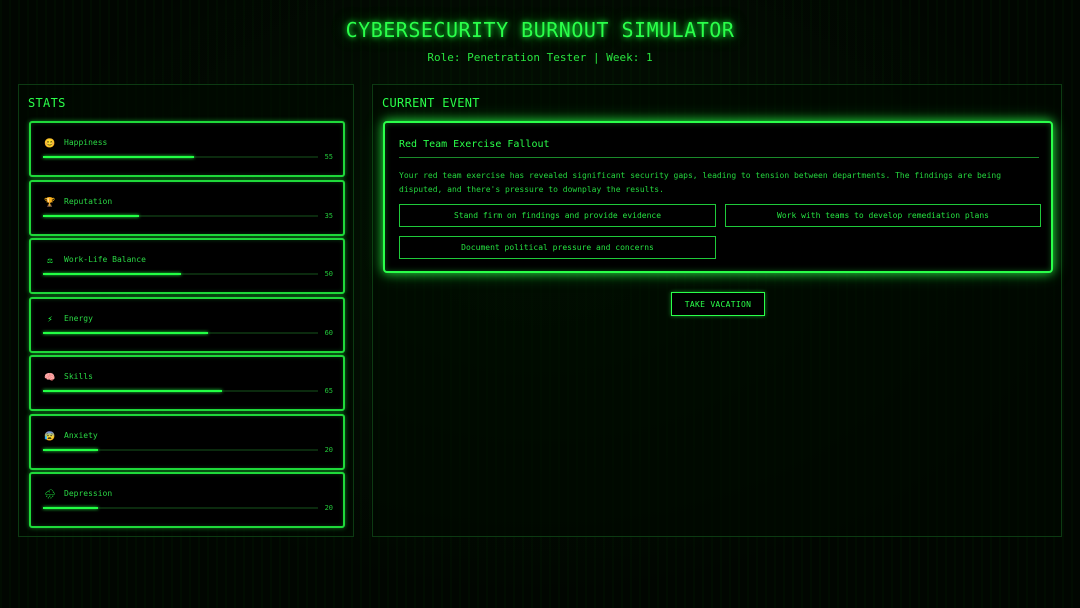 Image resolution: width=1080 pixels, height=608 pixels. Describe the element at coordinates (50, 144) in the screenshot. I see `smiley-icon: 😊` at that location.